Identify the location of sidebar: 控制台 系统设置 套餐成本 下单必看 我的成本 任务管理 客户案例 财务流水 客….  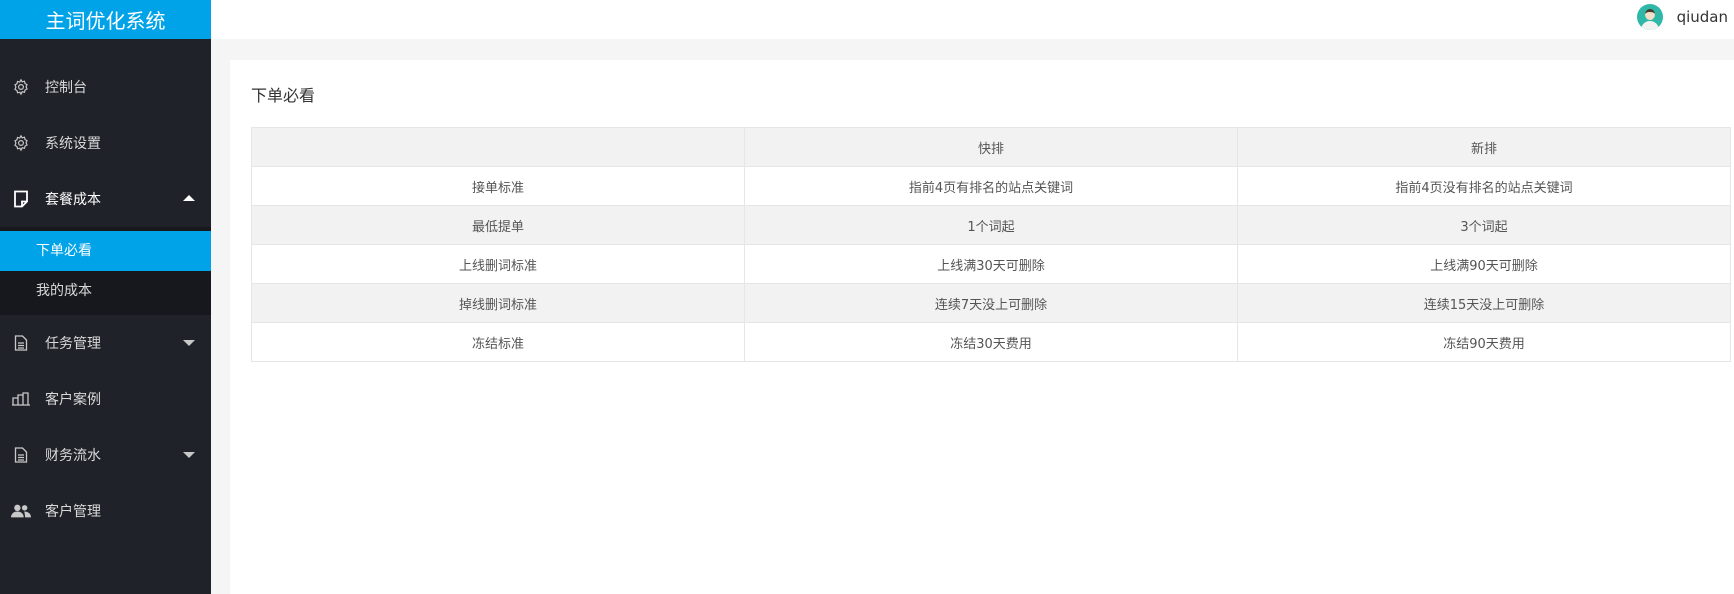
(105, 316).